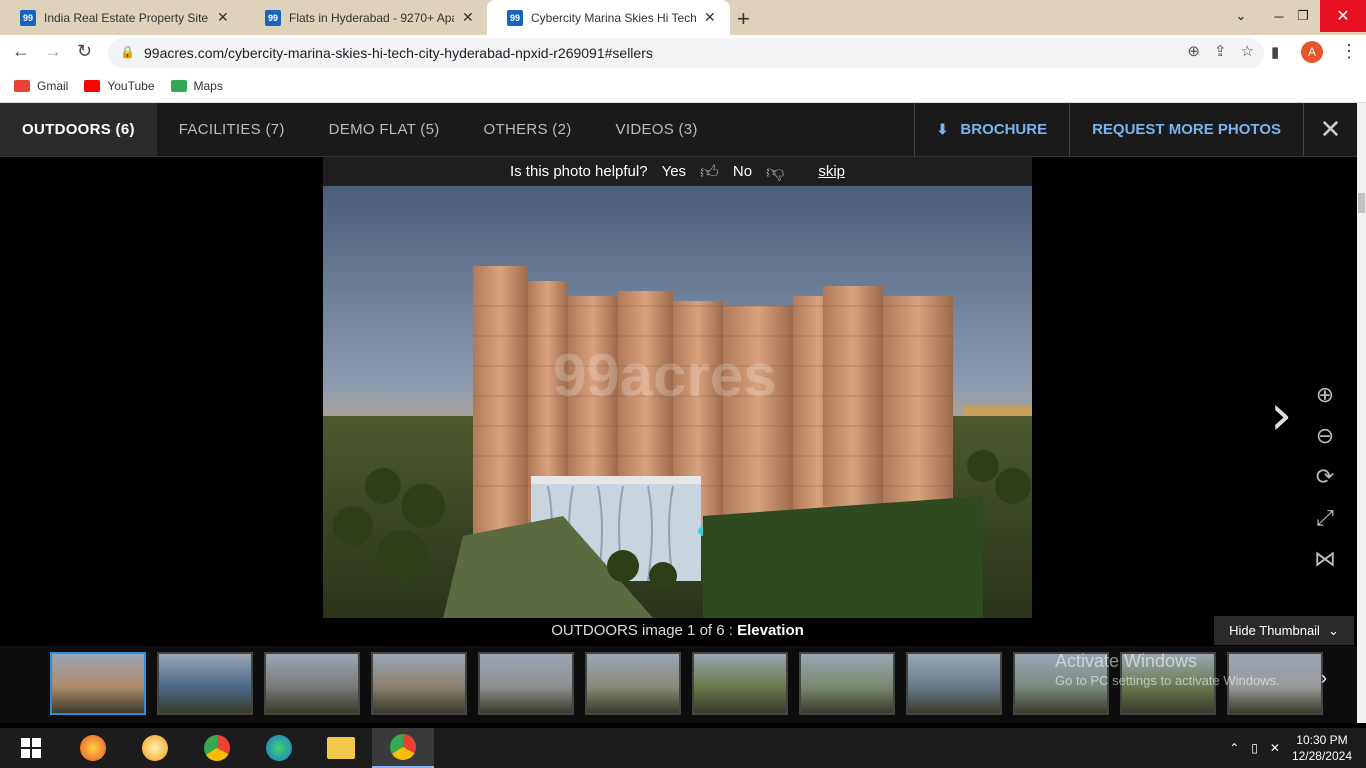 The height and width of the screenshot is (768, 1366). What do you see at coordinates (742, 171) in the screenshot?
I see `feedback-no-button: No` at bounding box center [742, 171].